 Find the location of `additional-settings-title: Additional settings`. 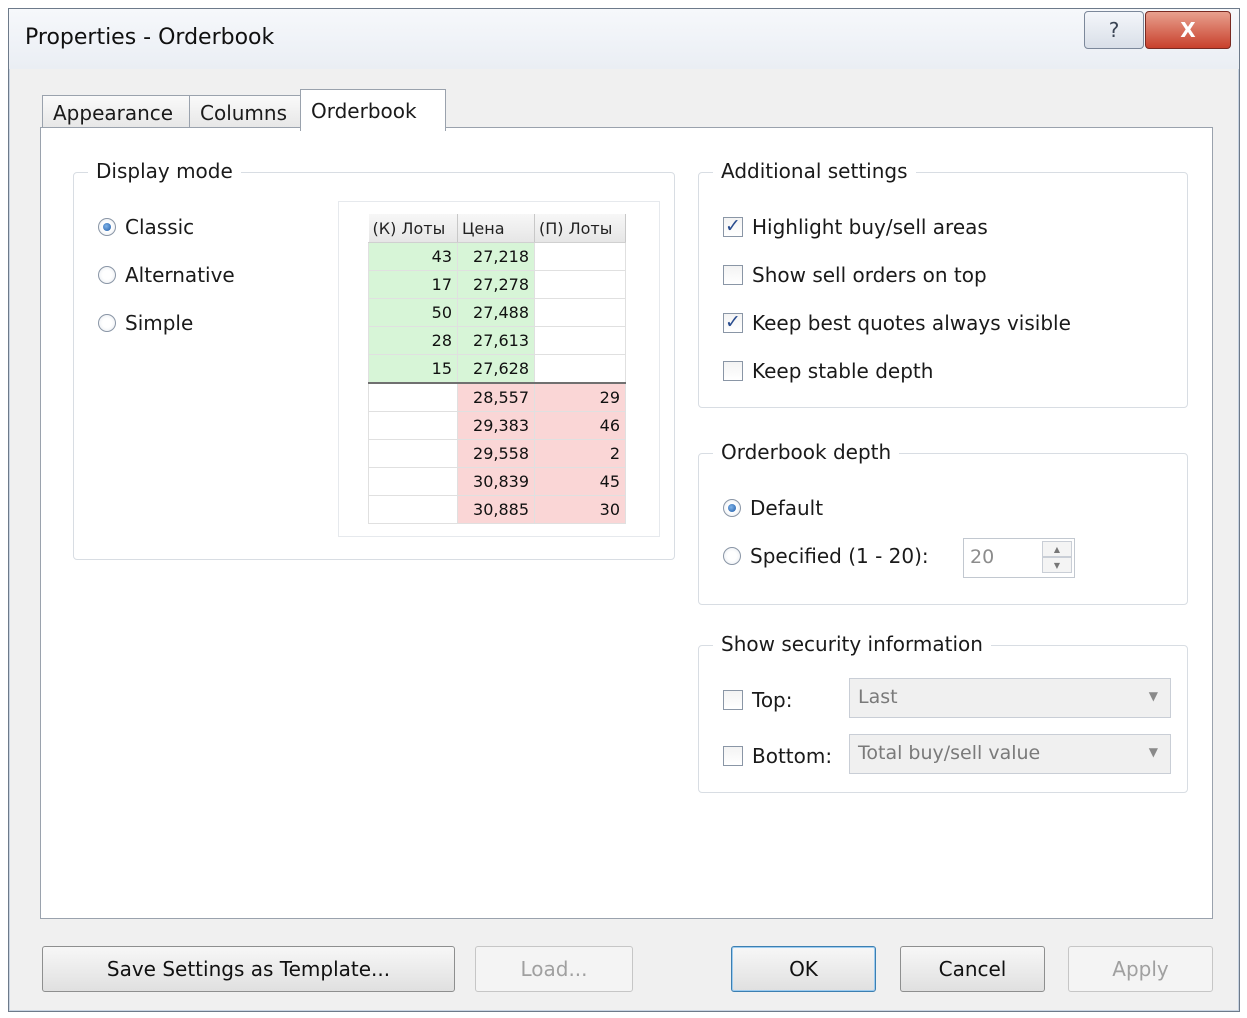

additional-settings-title: Additional settings is located at coordinates (814, 171).